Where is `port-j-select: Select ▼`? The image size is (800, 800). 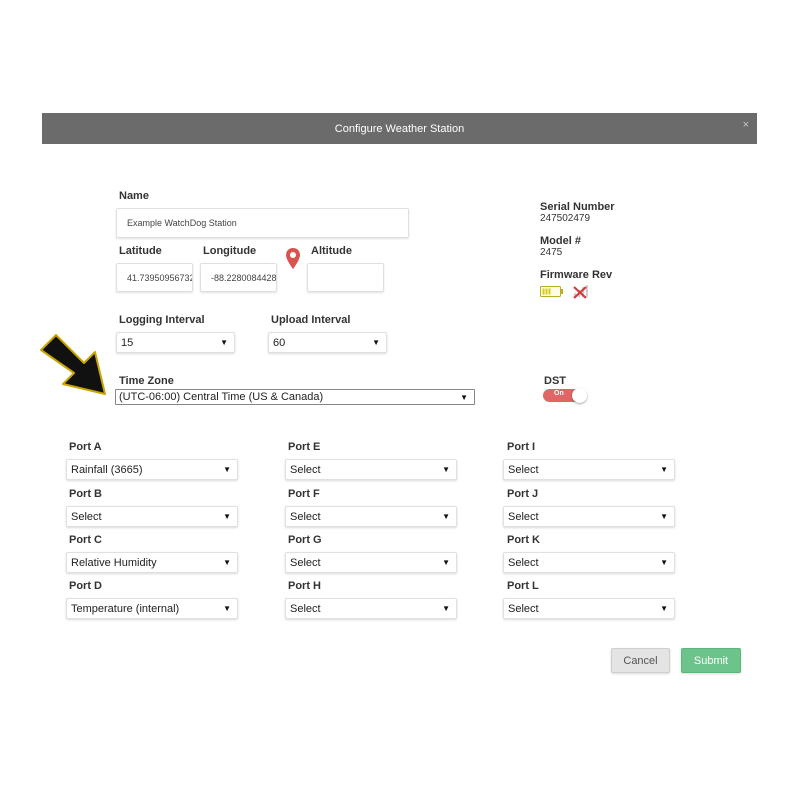
port-j-select: Select ▼ is located at coordinates (589, 516).